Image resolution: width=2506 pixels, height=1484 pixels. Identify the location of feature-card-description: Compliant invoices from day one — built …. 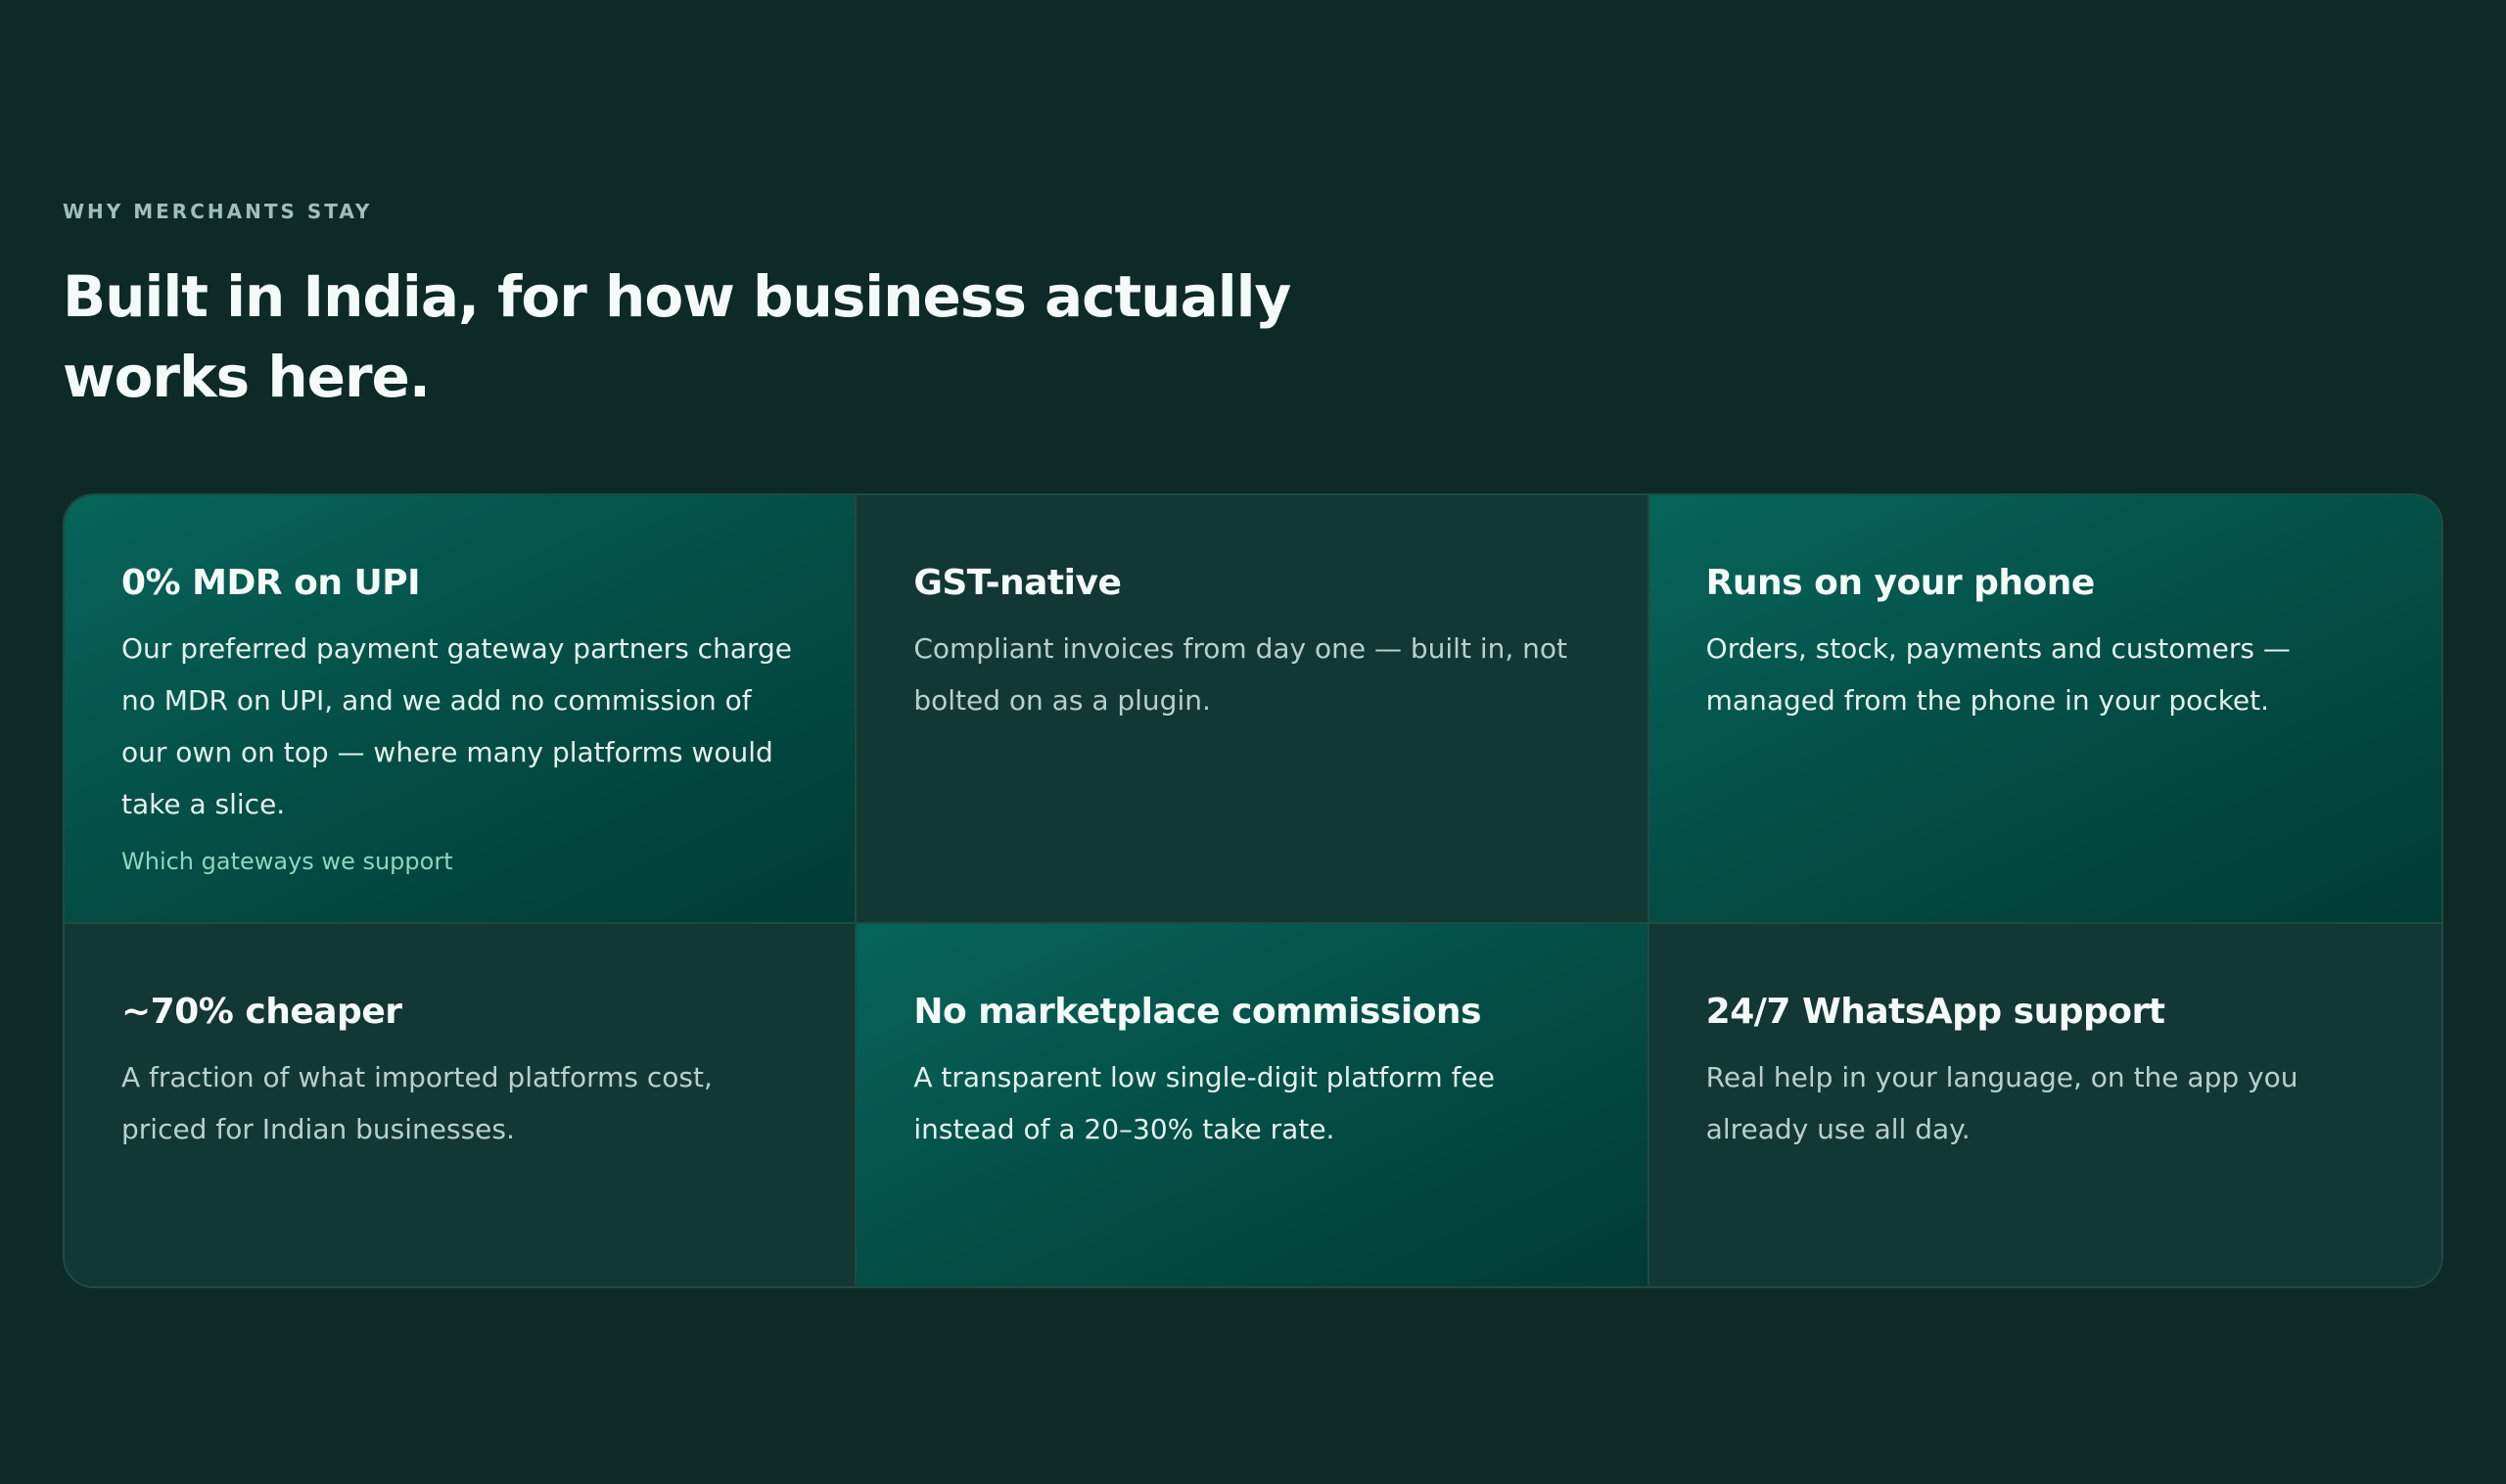
(1240, 674).